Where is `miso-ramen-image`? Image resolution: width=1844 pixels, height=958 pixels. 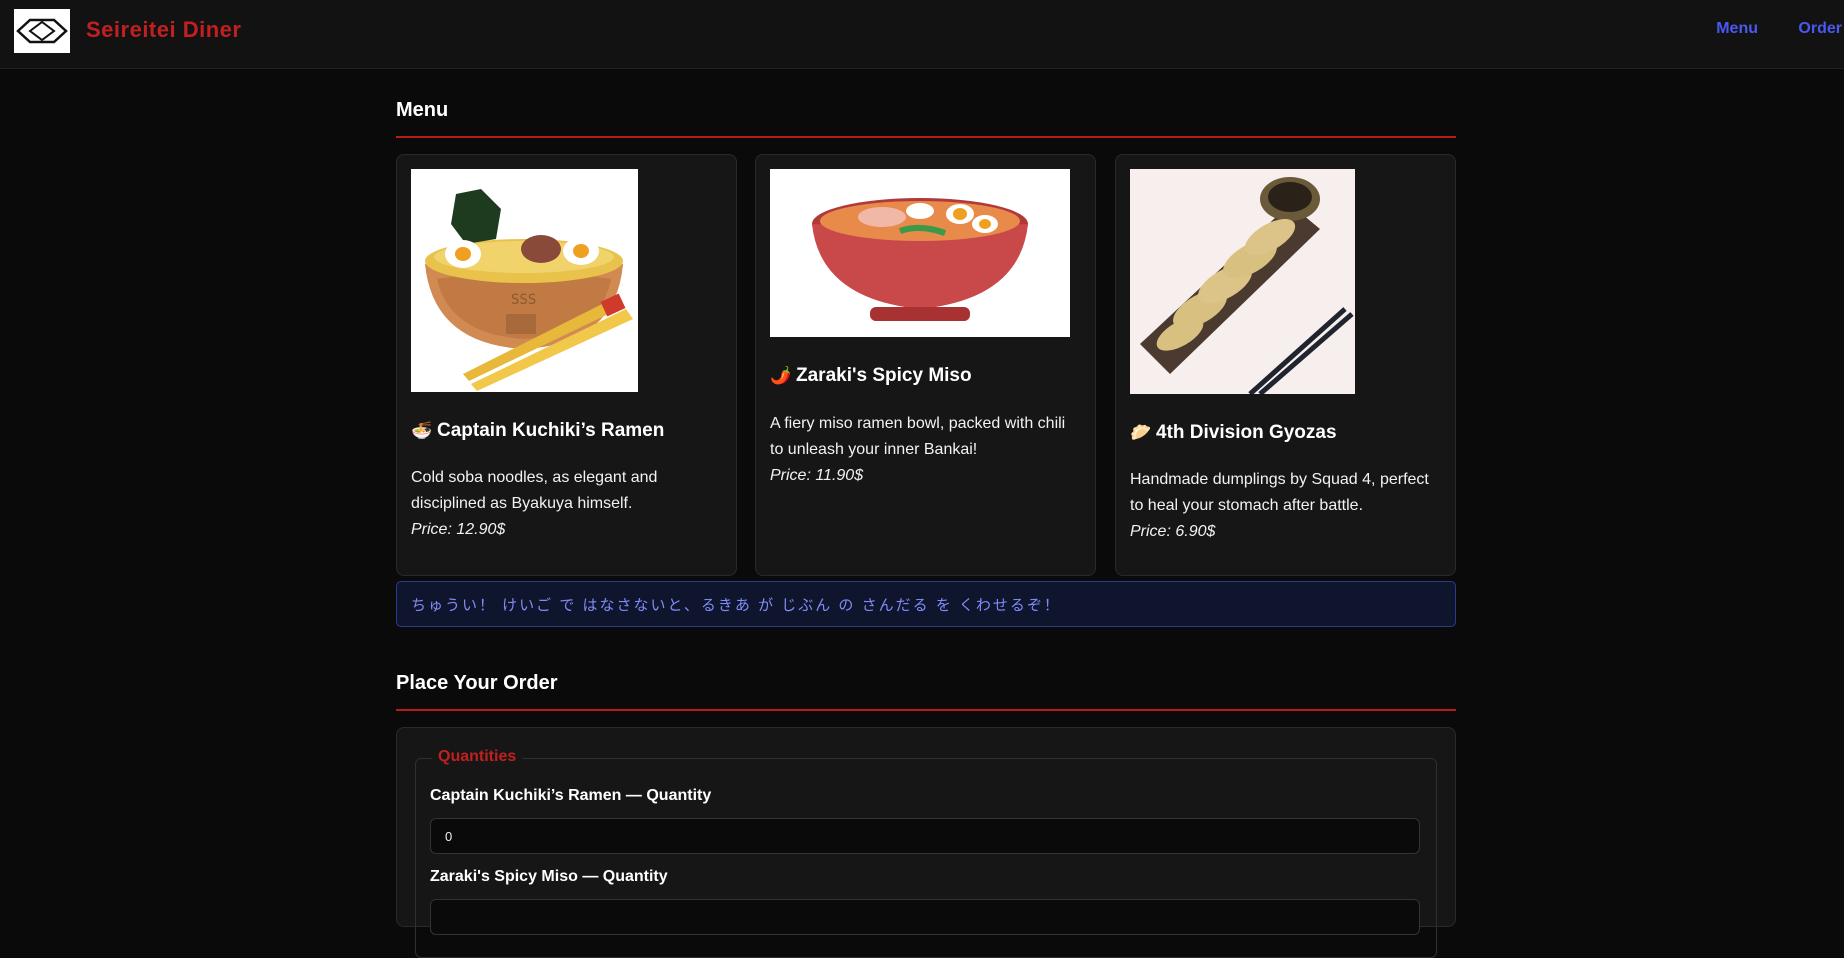
miso-ramen-image is located at coordinates (920, 253).